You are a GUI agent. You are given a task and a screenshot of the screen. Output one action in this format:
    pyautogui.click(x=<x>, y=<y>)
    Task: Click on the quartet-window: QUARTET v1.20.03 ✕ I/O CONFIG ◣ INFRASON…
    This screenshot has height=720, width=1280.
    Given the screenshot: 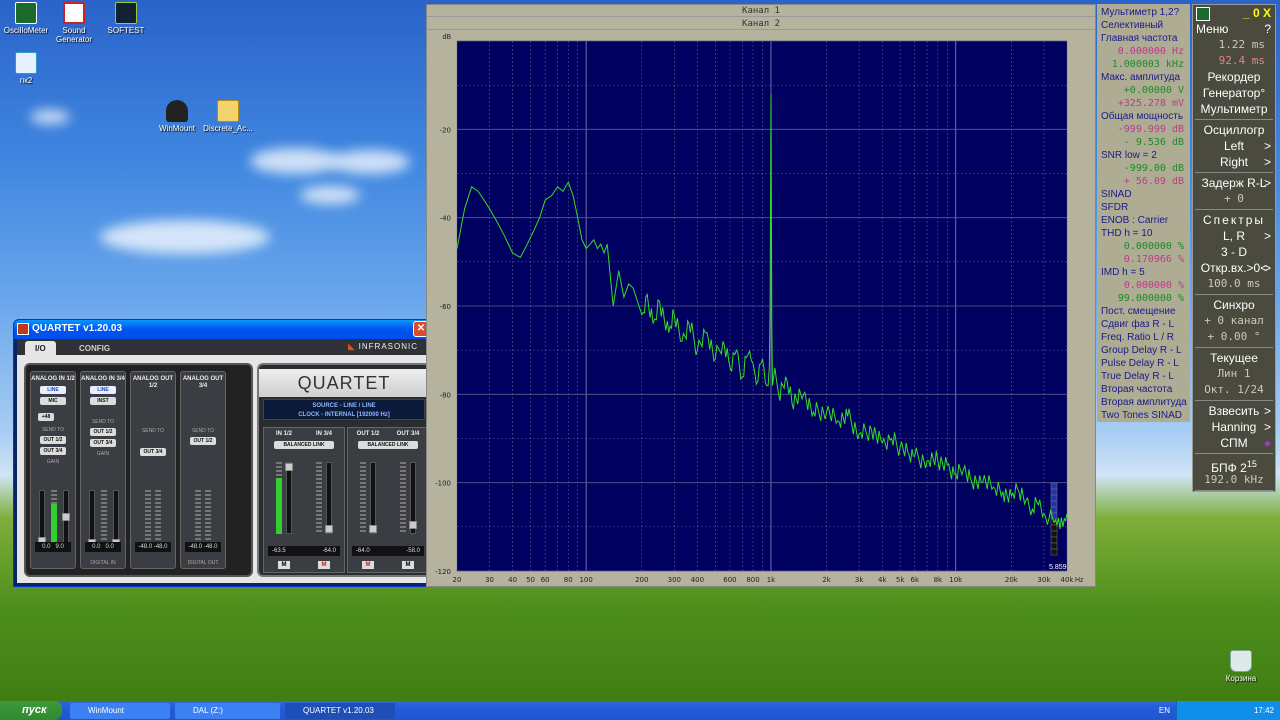 What is the action you would take?
    pyautogui.click(x=222, y=453)
    